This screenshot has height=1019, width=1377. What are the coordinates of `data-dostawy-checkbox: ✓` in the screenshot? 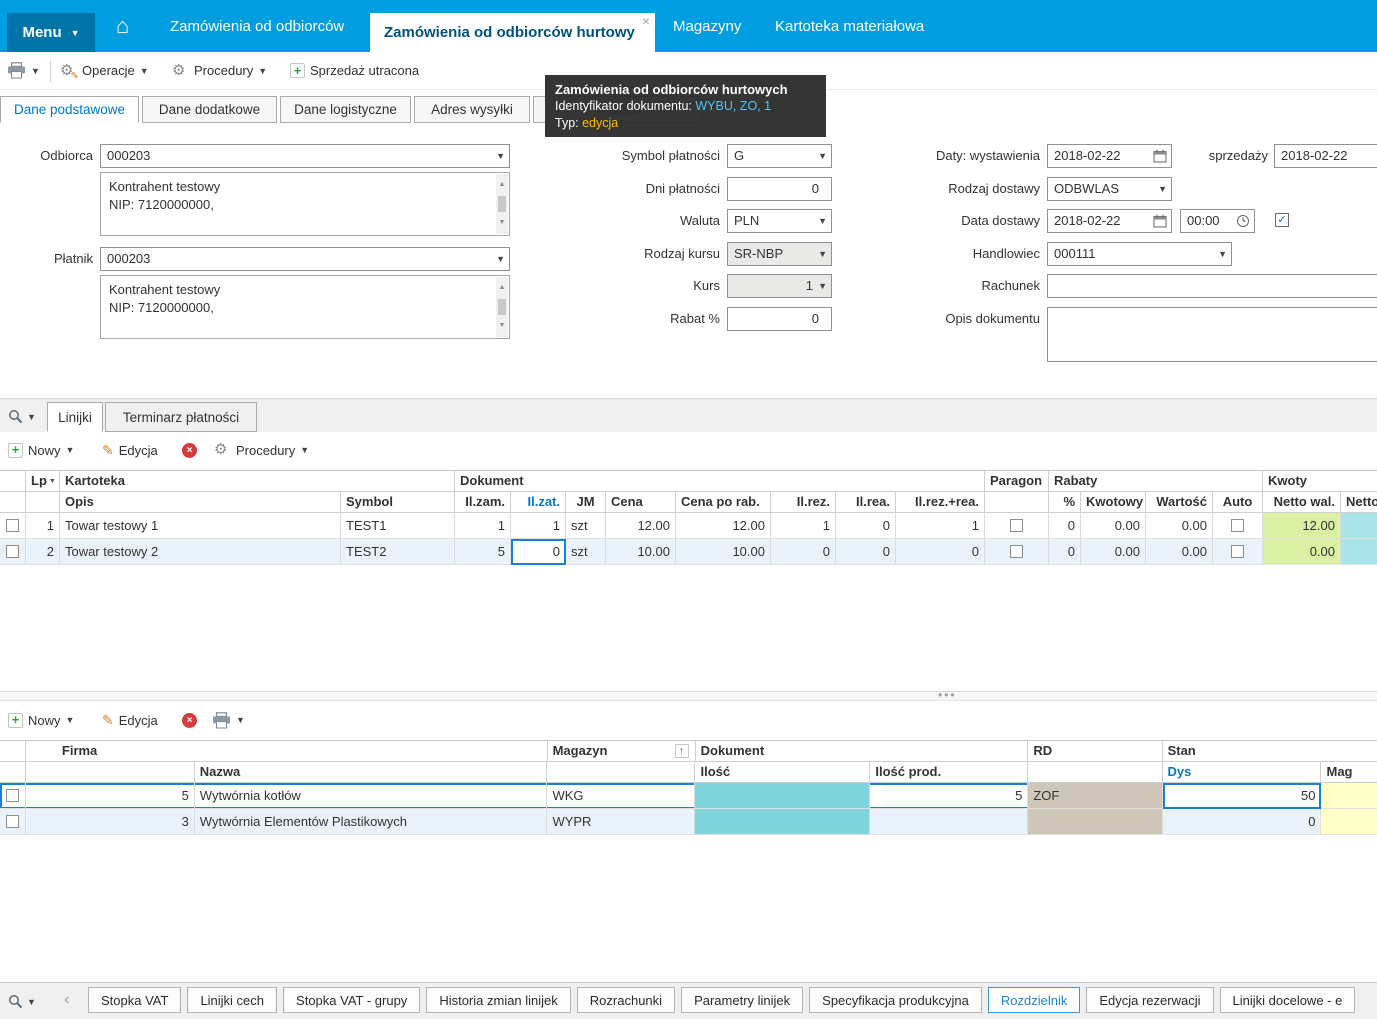 It's located at (1282, 220).